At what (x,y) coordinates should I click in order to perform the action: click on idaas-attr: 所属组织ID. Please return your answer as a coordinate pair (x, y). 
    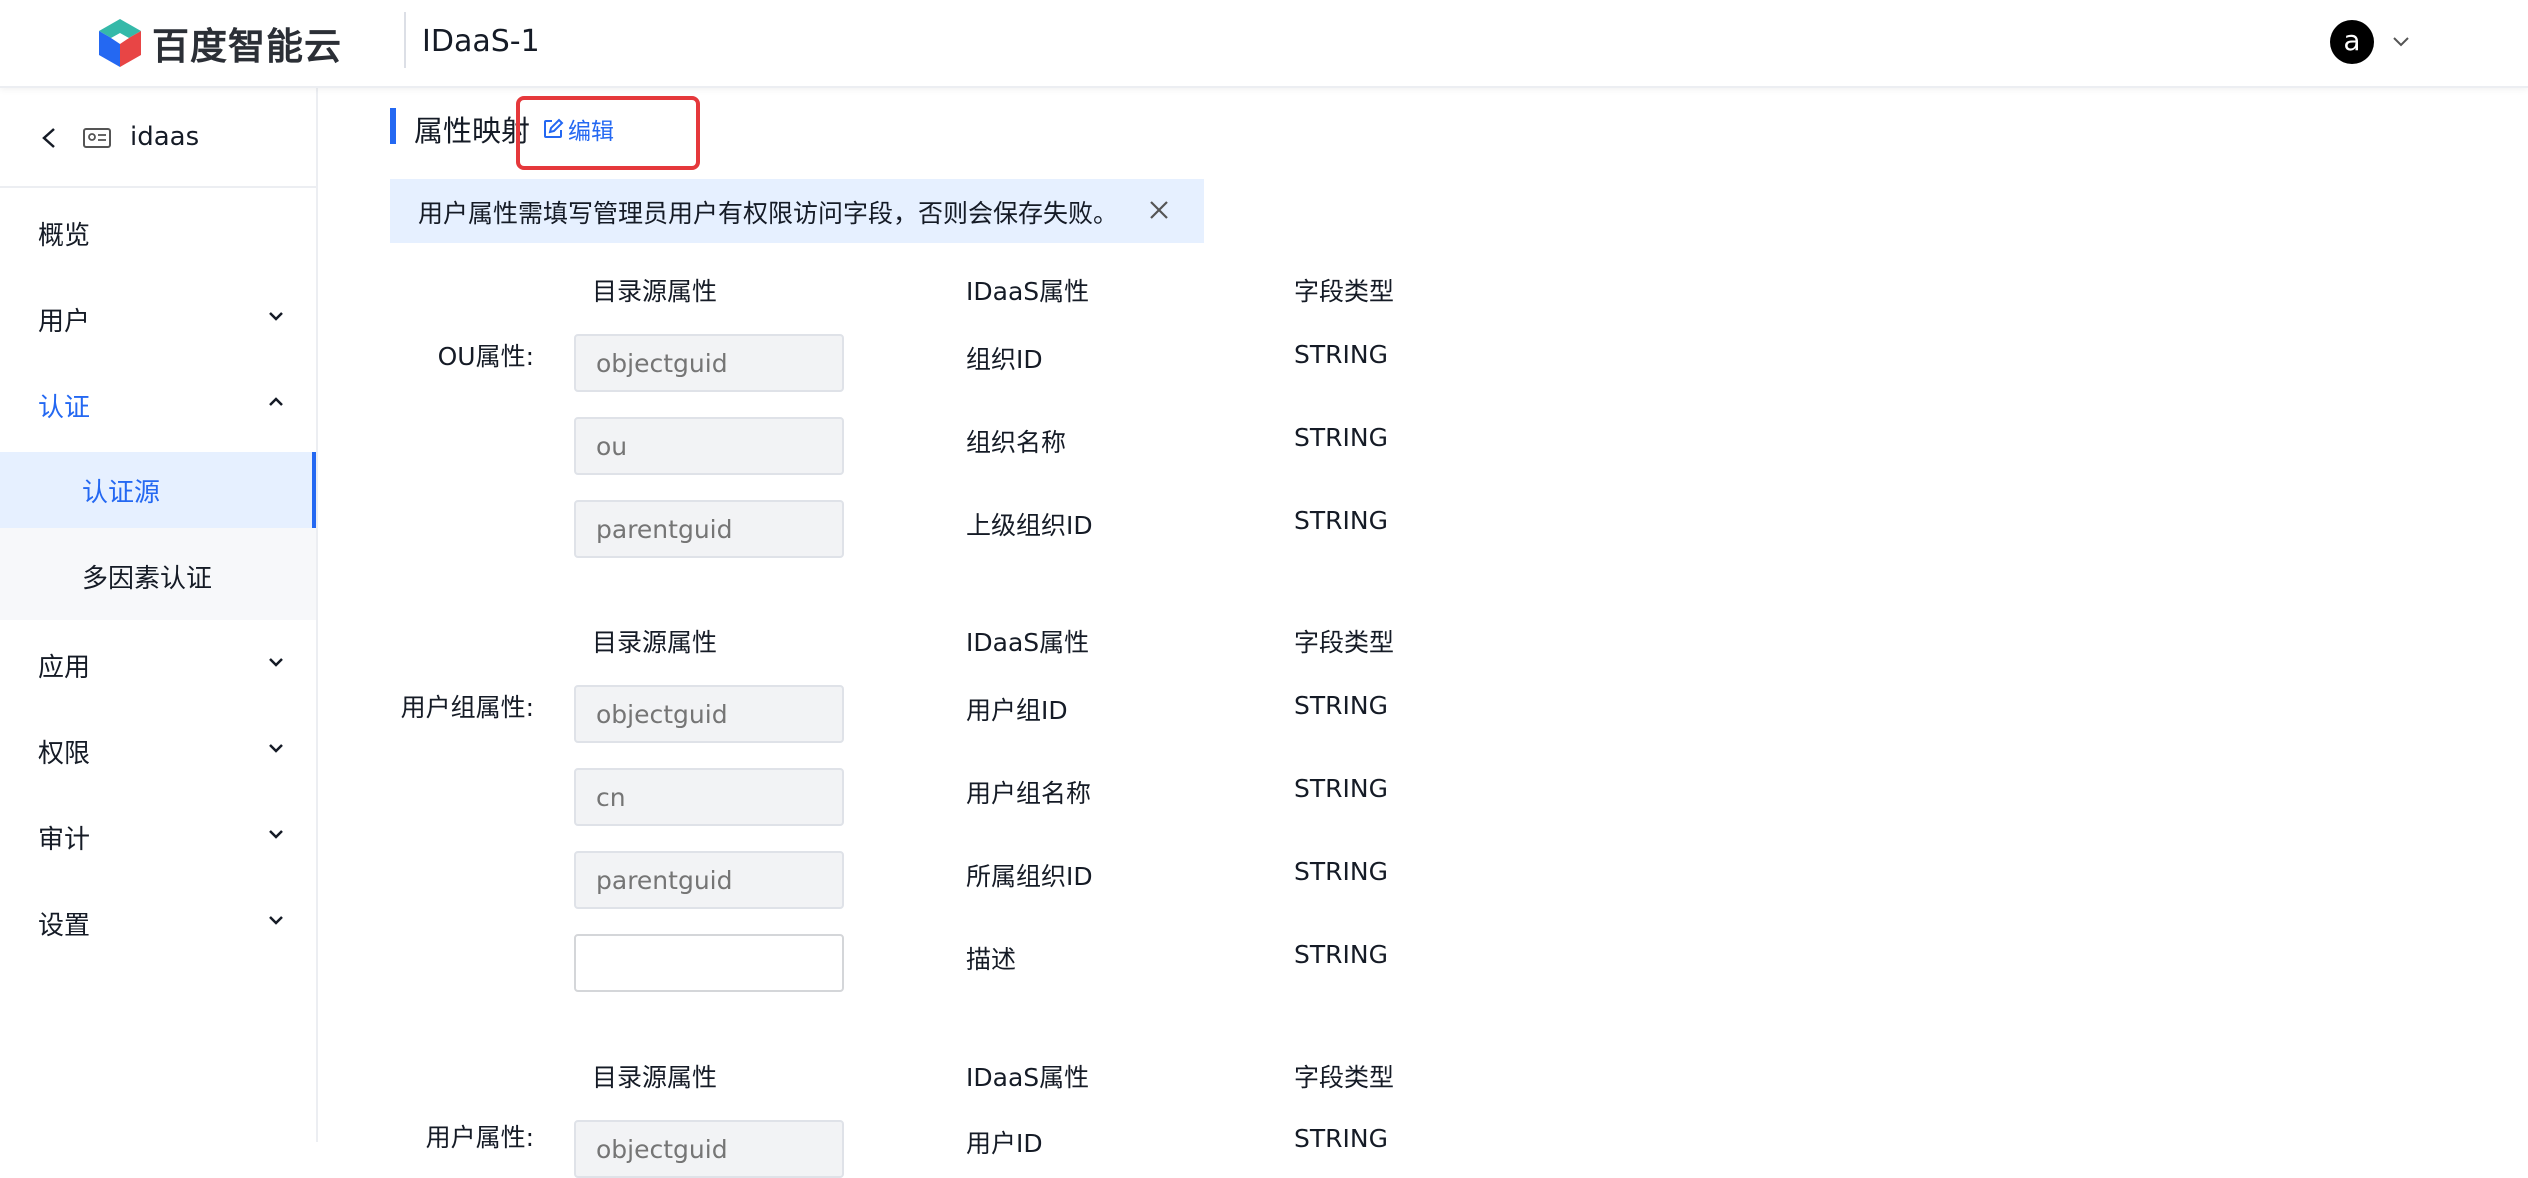
    Looking at the image, I should click on (1029, 876).